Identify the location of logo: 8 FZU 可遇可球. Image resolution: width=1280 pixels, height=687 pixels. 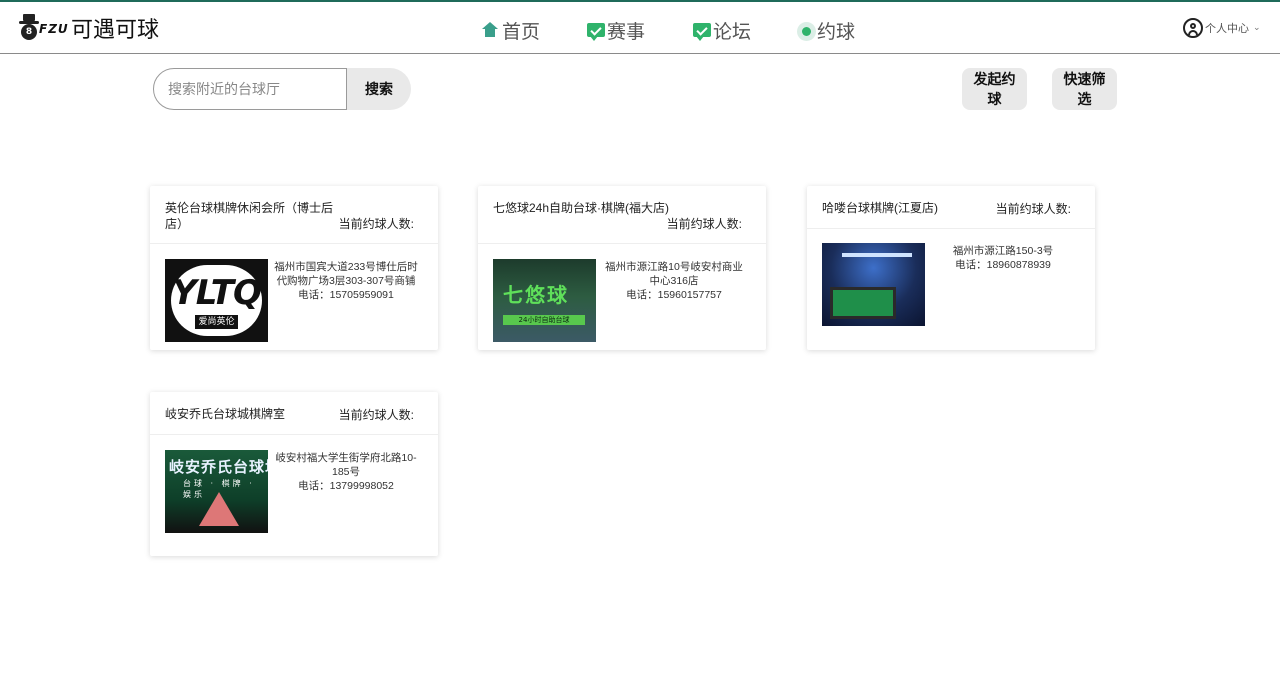
(88, 28).